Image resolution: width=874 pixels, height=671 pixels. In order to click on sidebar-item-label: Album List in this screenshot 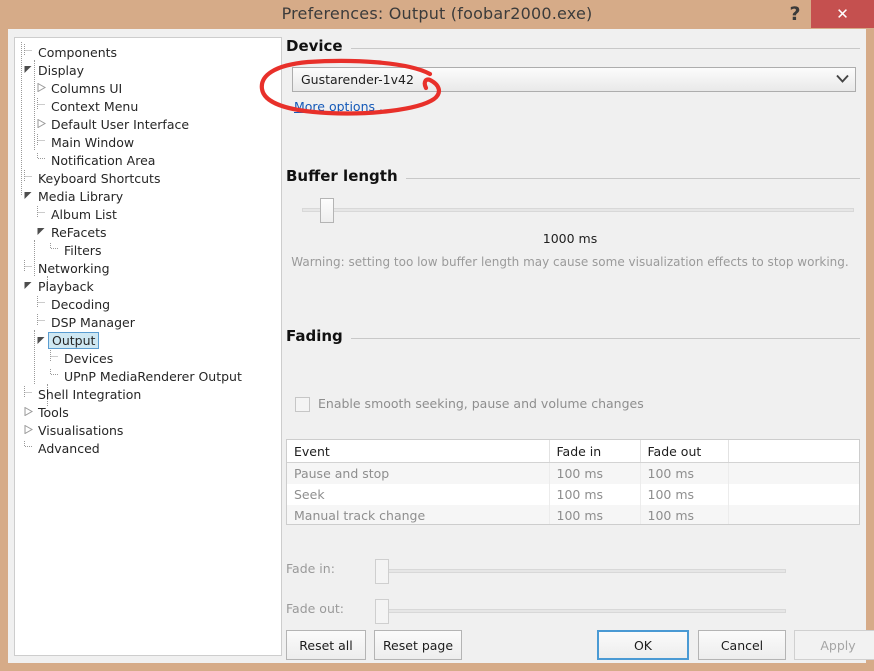, I will do `click(83, 214)`.